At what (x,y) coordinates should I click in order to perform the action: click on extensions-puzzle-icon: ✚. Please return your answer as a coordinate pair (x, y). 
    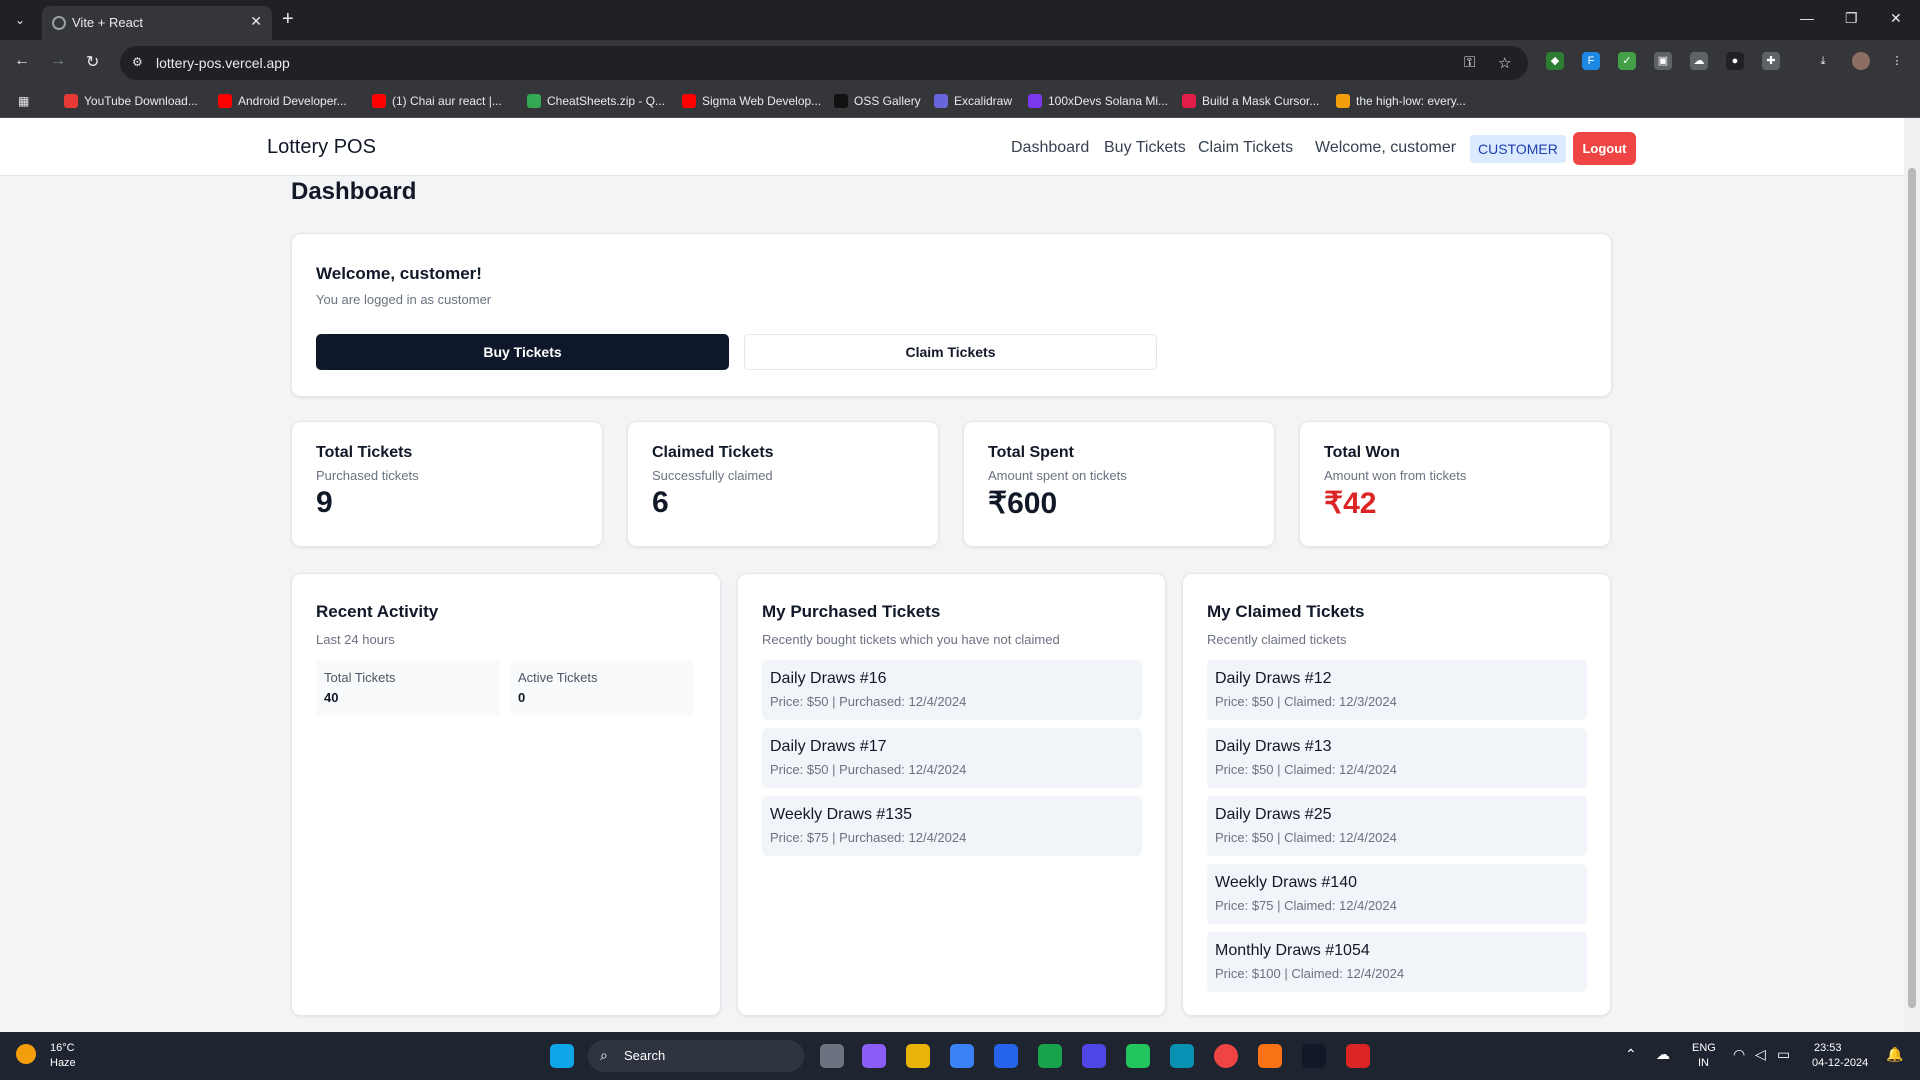
    Looking at the image, I should click on (1771, 61).